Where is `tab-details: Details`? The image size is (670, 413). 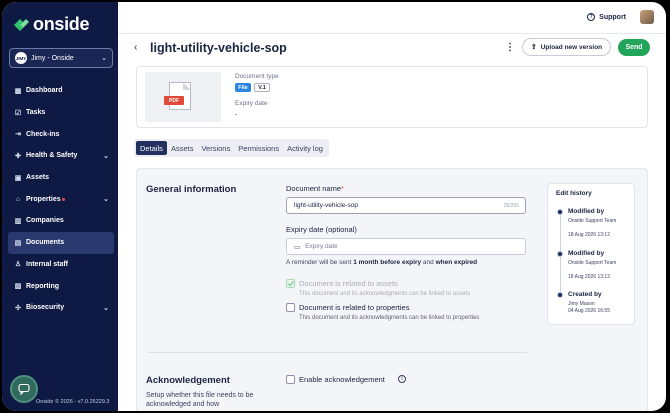
tab-details: Details is located at coordinates (151, 148).